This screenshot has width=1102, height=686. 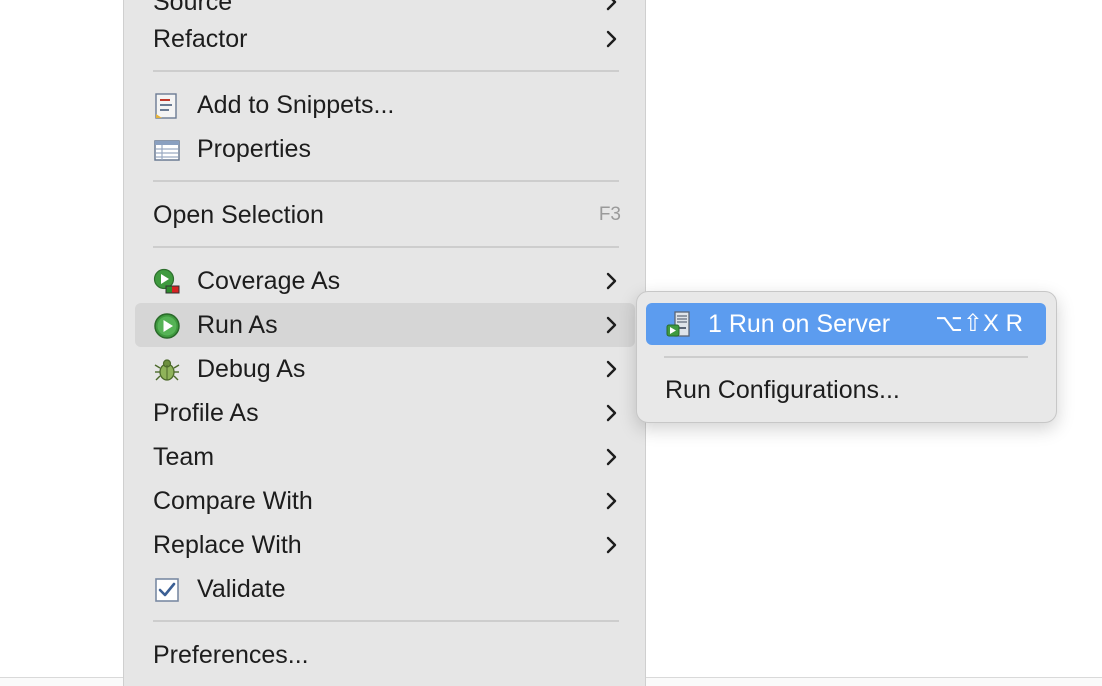 I want to click on menu-item-label: Debug As, so click(x=251, y=369).